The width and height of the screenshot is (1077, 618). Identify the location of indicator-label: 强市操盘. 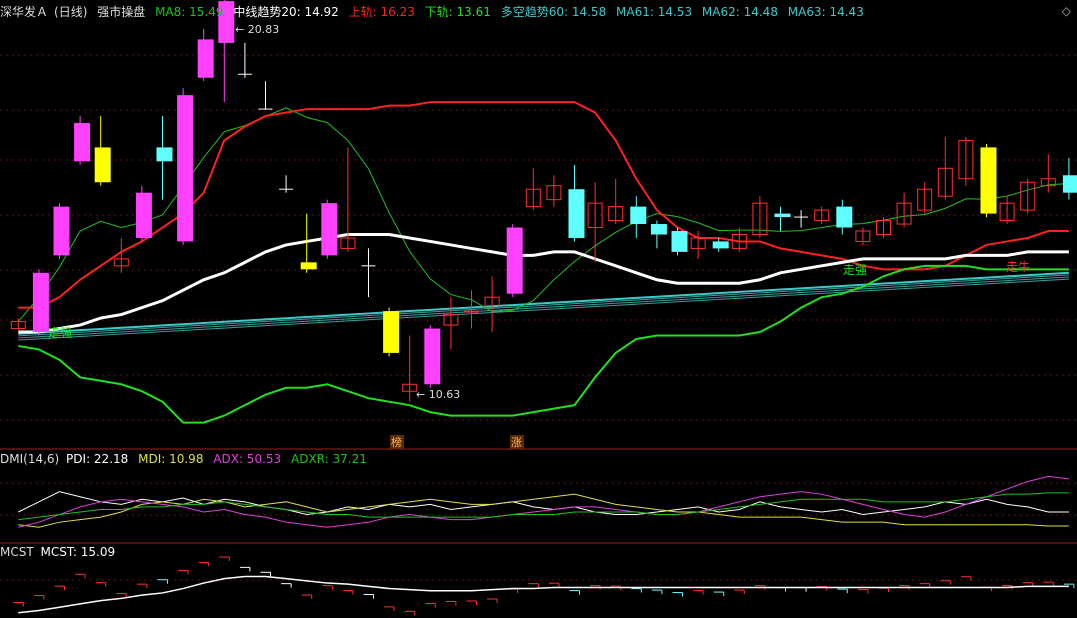
(121, 12).